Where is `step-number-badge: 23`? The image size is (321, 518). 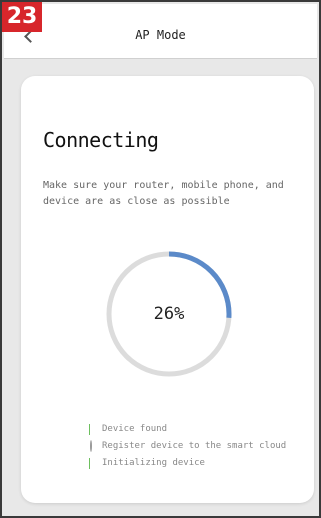 step-number-badge: 23 is located at coordinates (22, 17).